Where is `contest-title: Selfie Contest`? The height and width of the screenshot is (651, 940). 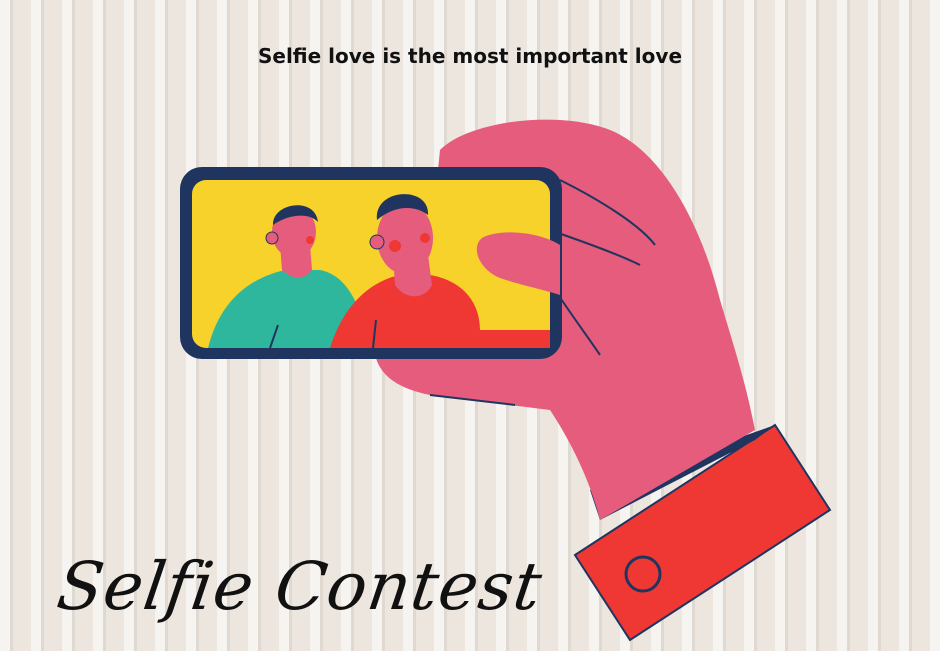
contest-title: Selfie Contest is located at coordinates (300, 586).